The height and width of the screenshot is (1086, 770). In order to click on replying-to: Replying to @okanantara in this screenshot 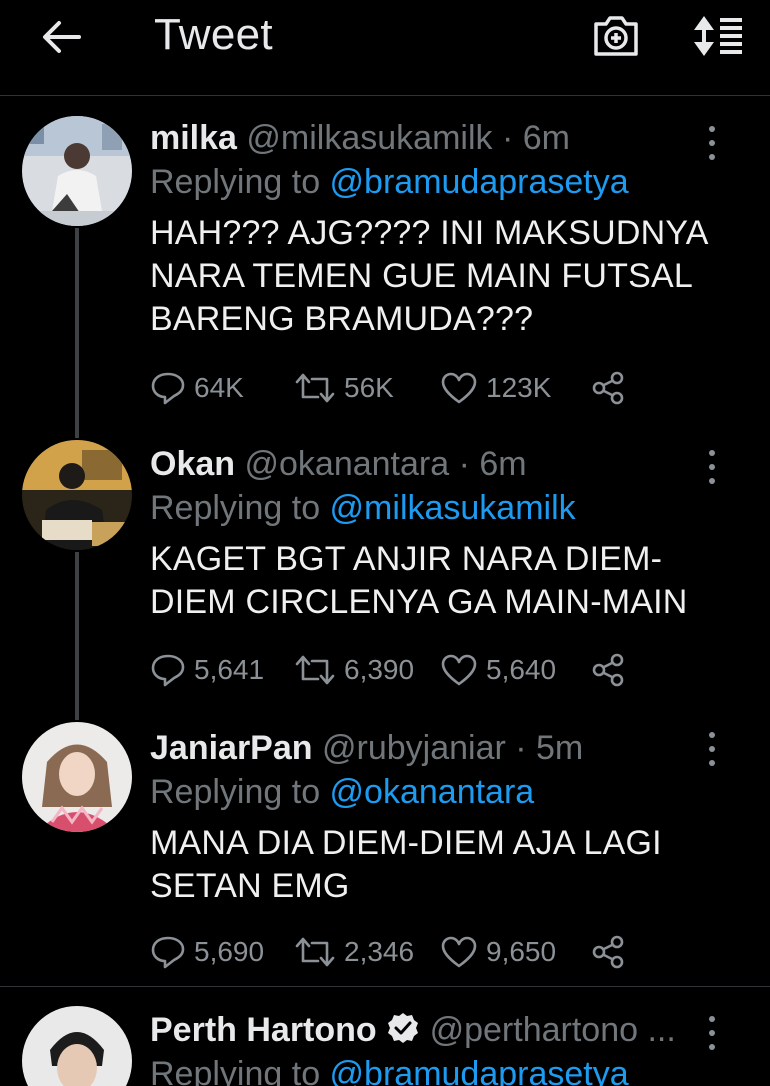, I will do `click(342, 792)`.